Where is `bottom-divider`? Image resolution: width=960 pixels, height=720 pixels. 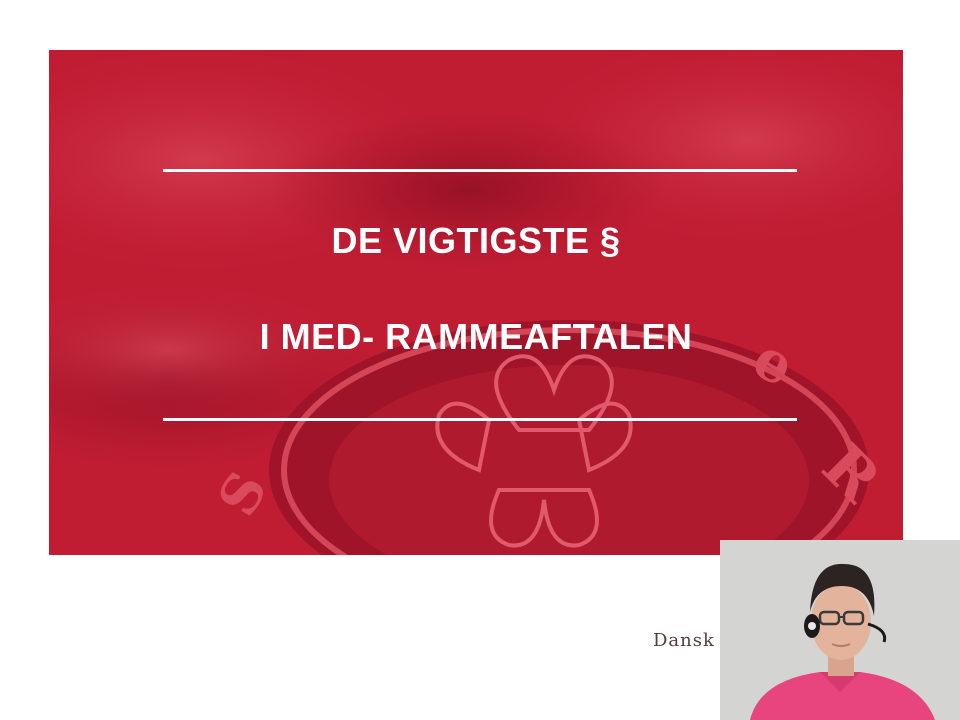
bottom-divider is located at coordinates (480, 419).